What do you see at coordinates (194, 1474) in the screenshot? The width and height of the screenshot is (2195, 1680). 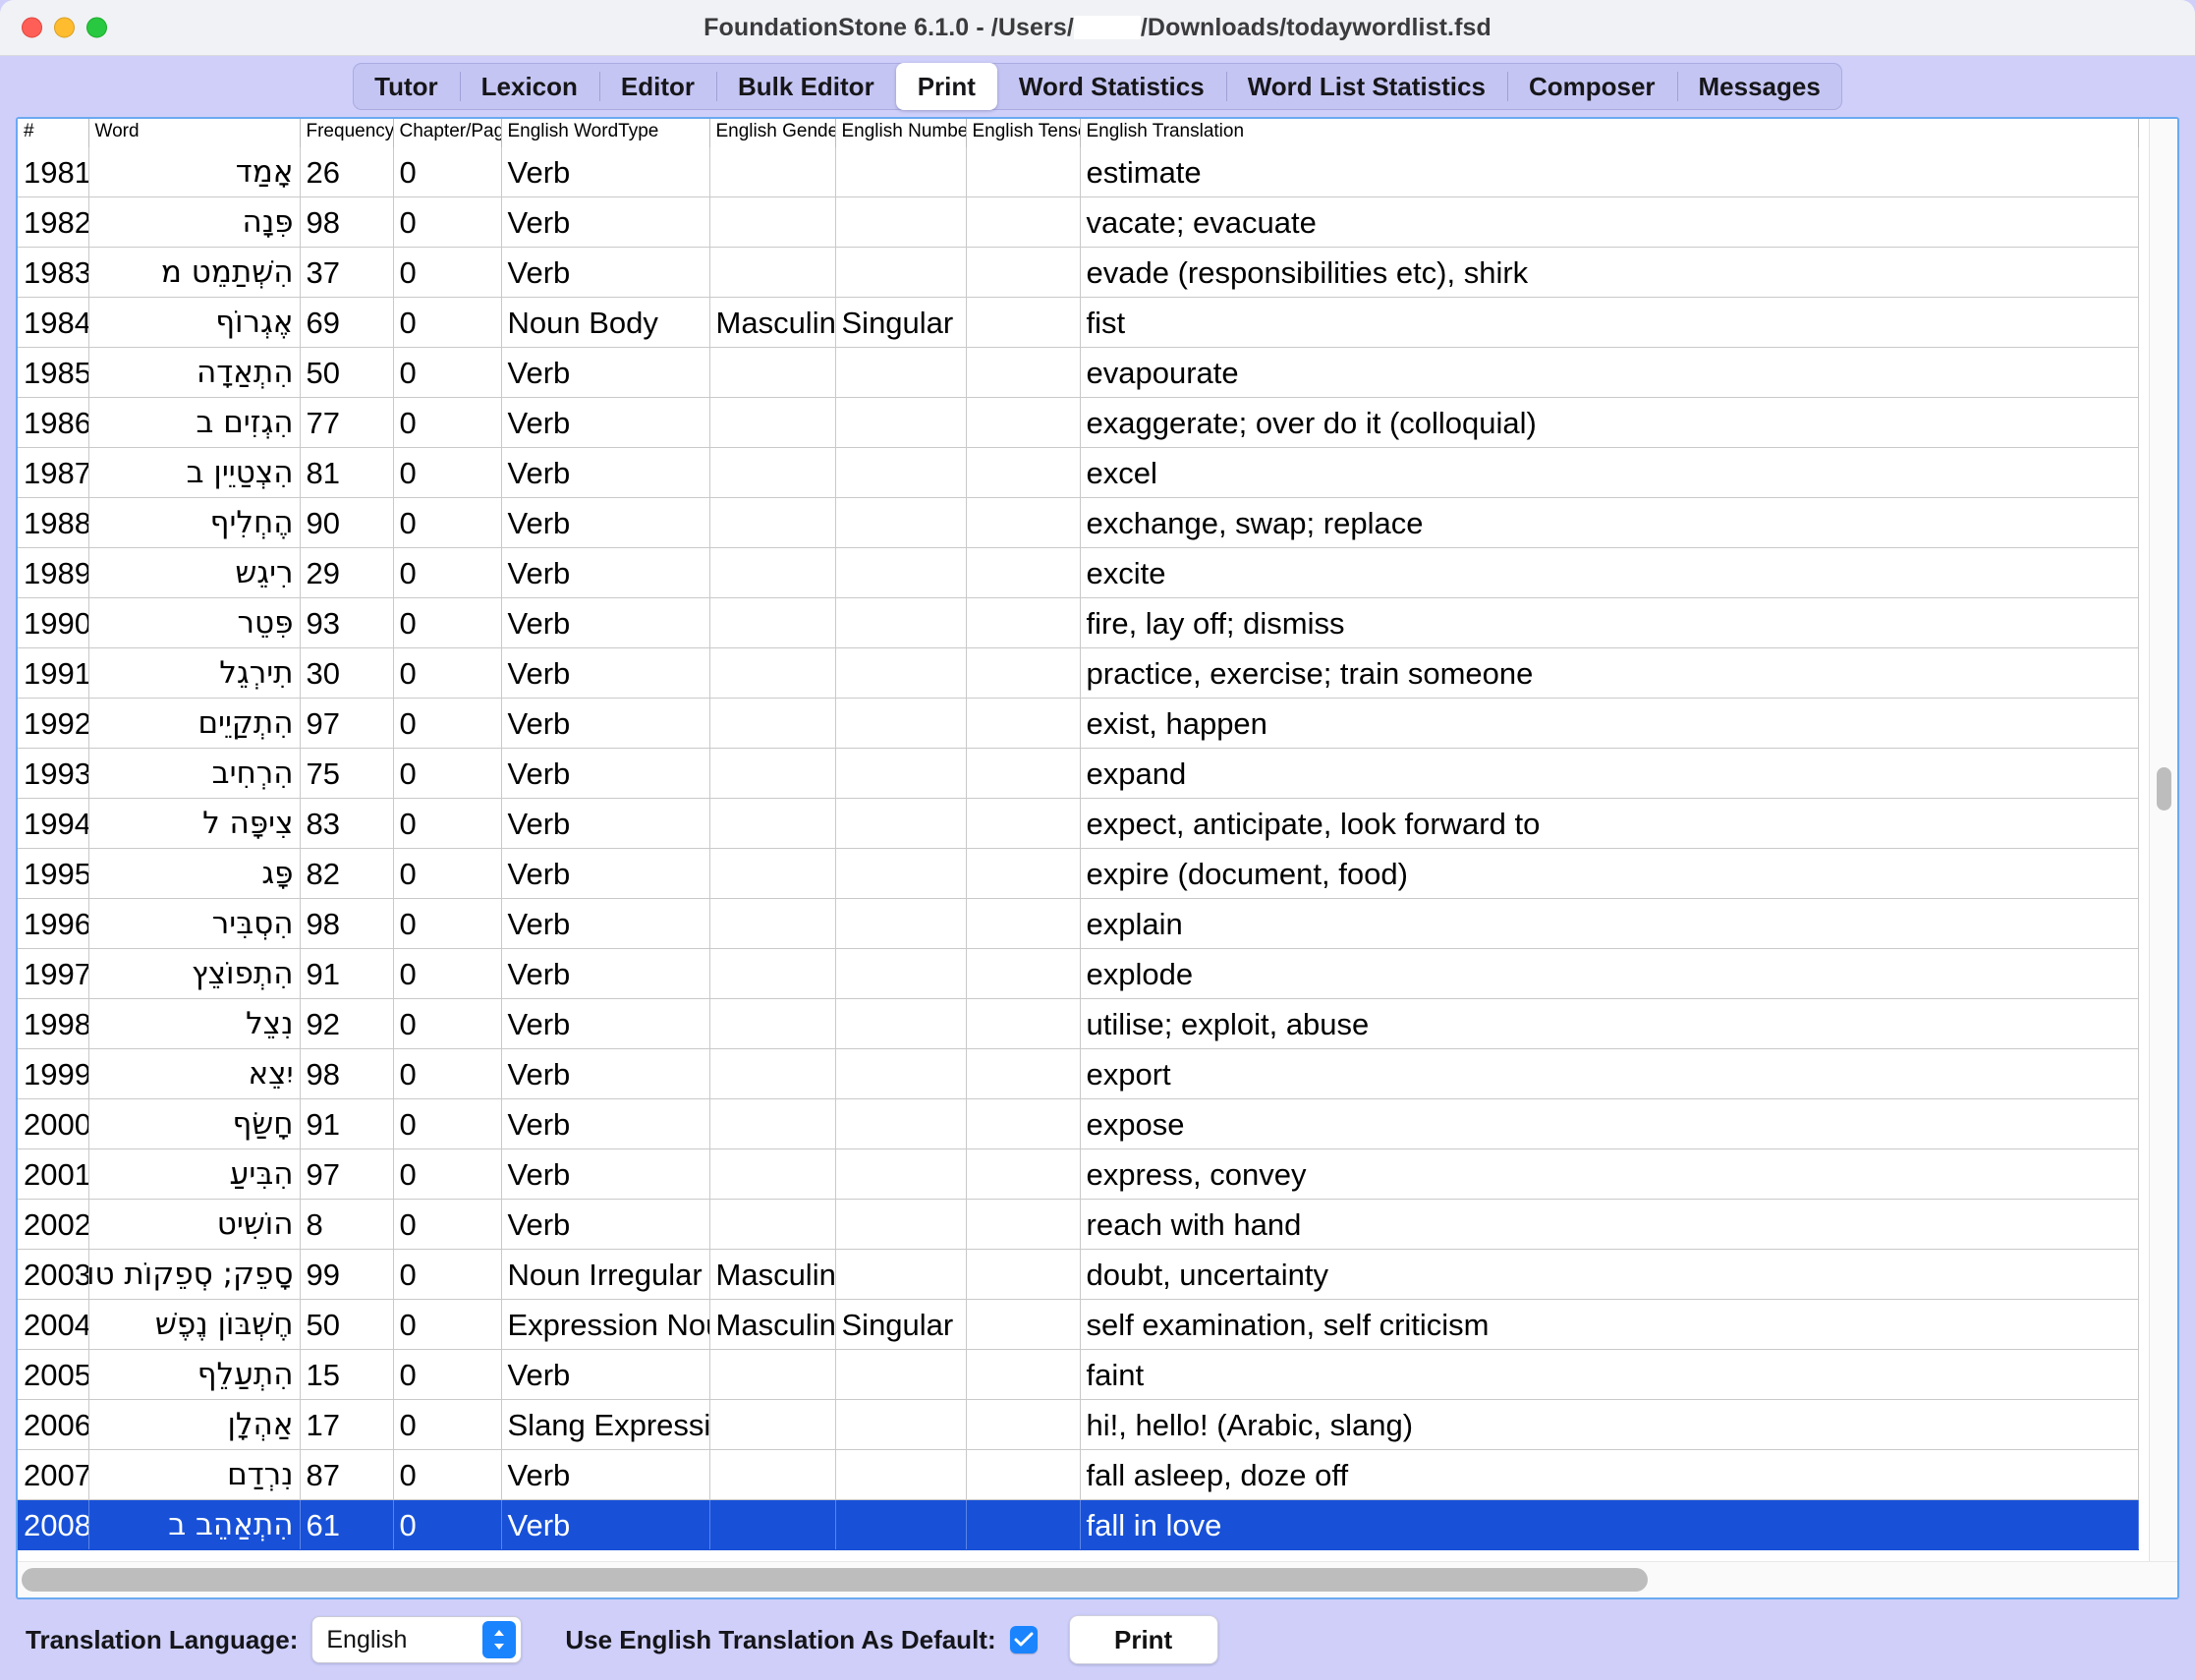 I see `cell-word: נִרְדַם` at bounding box center [194, 1474].